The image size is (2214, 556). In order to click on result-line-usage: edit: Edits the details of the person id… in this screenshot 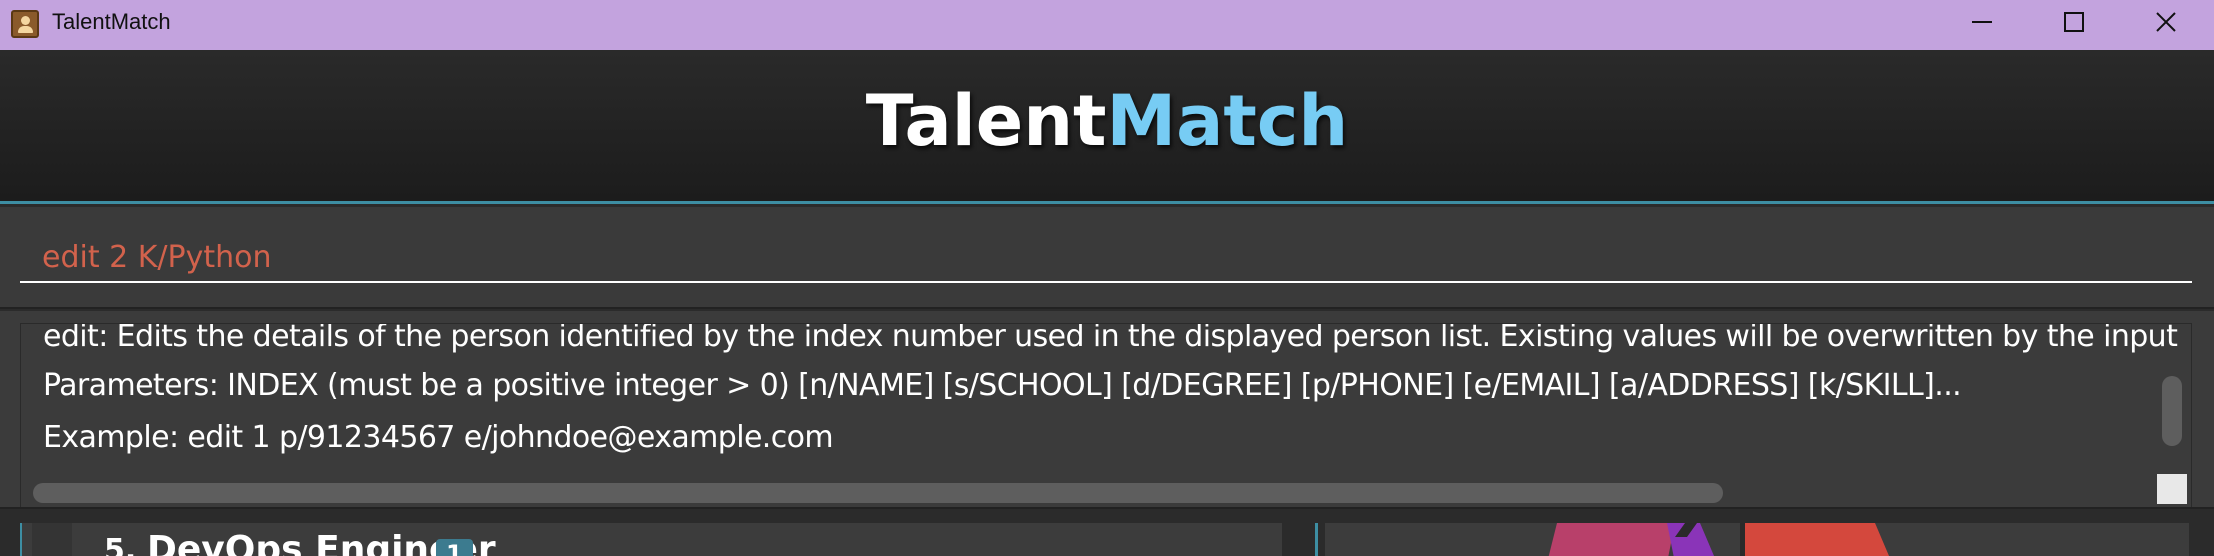, I will do `click(1110, 338)`.